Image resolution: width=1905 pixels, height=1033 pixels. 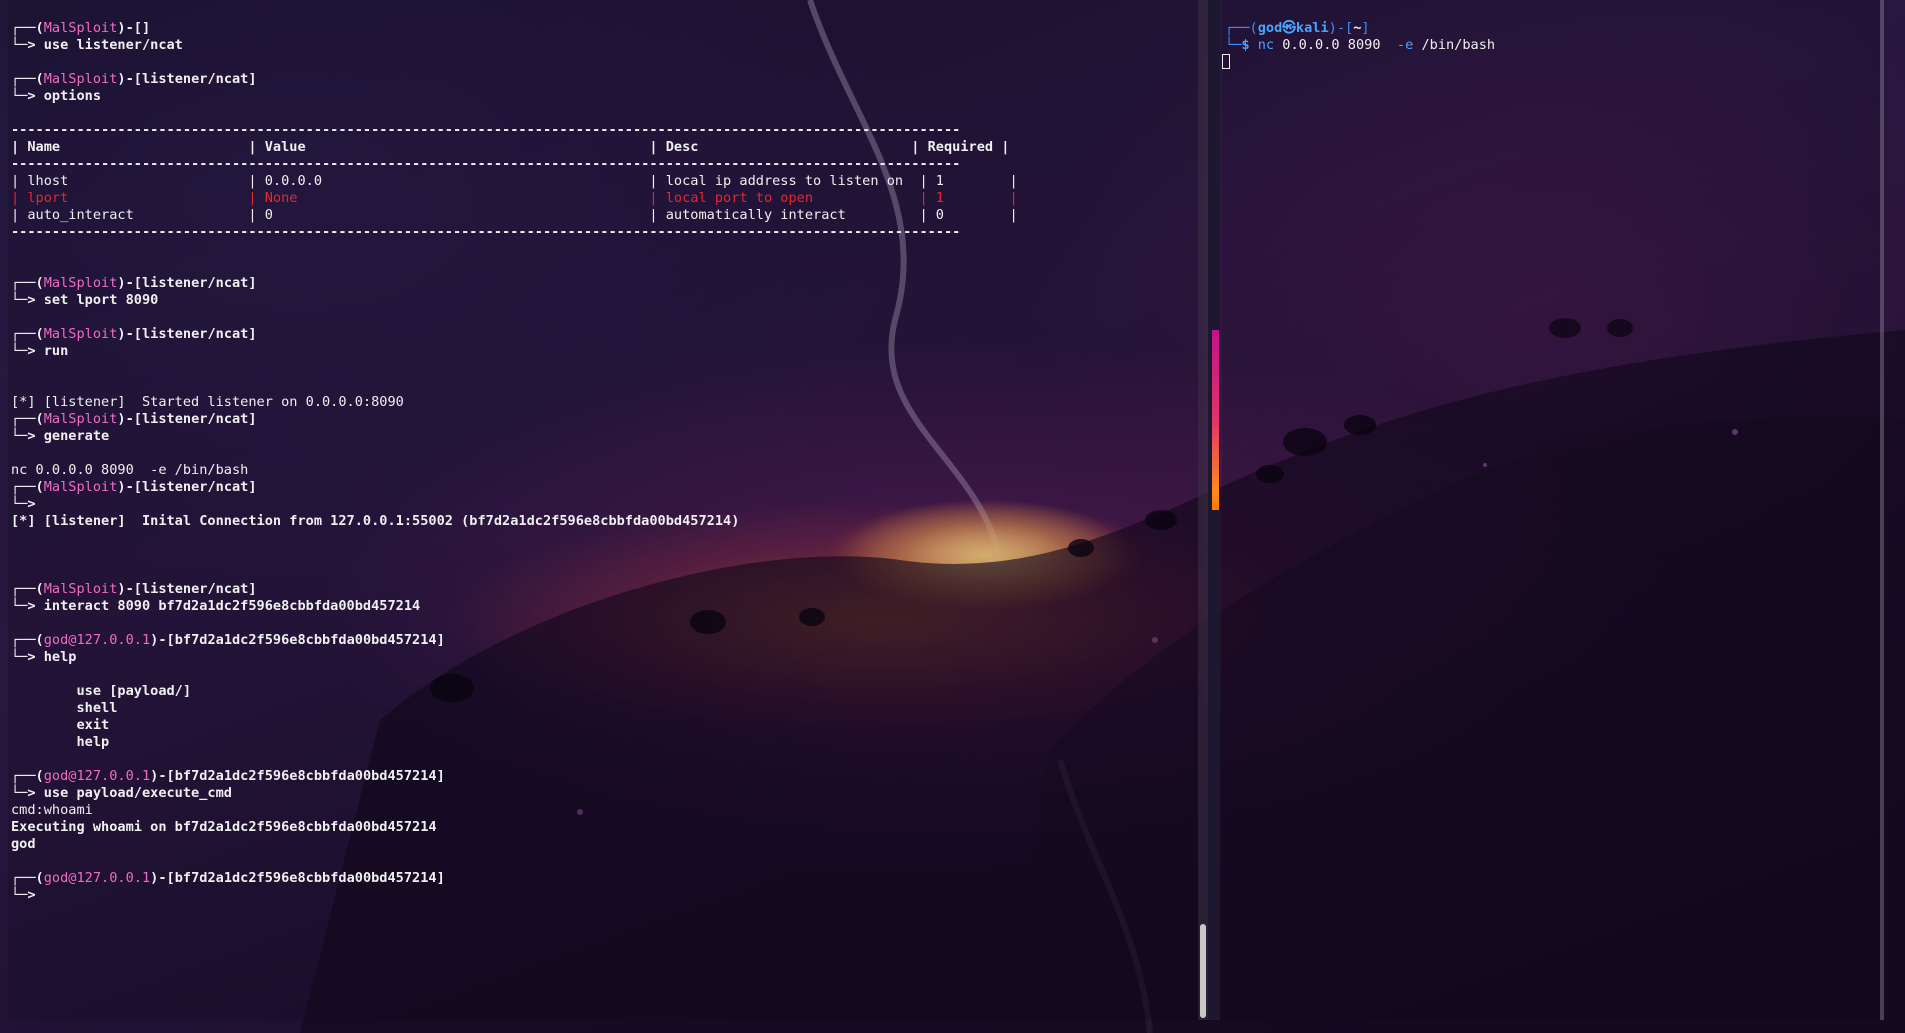 I want to click on terminal-line: └─> use payload/execute_cmd, so click(x=514, y=793).